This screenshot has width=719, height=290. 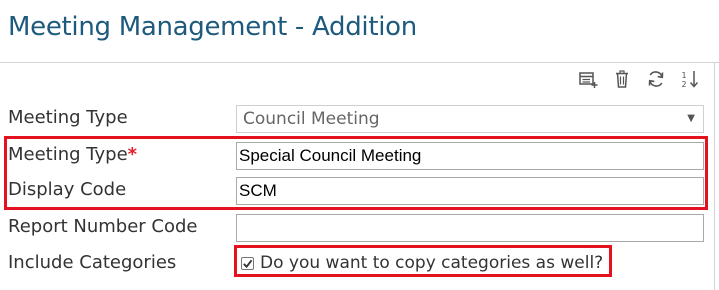 What do you see at coordinates (432, 263) in the screenshot?
I see `include-categories-checkbox-label: Do you want to copy categories as well?` at bounding box center [432, 263].